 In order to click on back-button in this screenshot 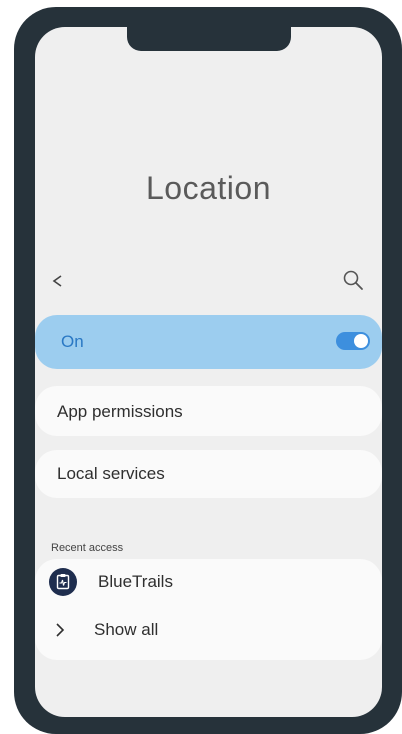, I will do `click(63, 281)`.